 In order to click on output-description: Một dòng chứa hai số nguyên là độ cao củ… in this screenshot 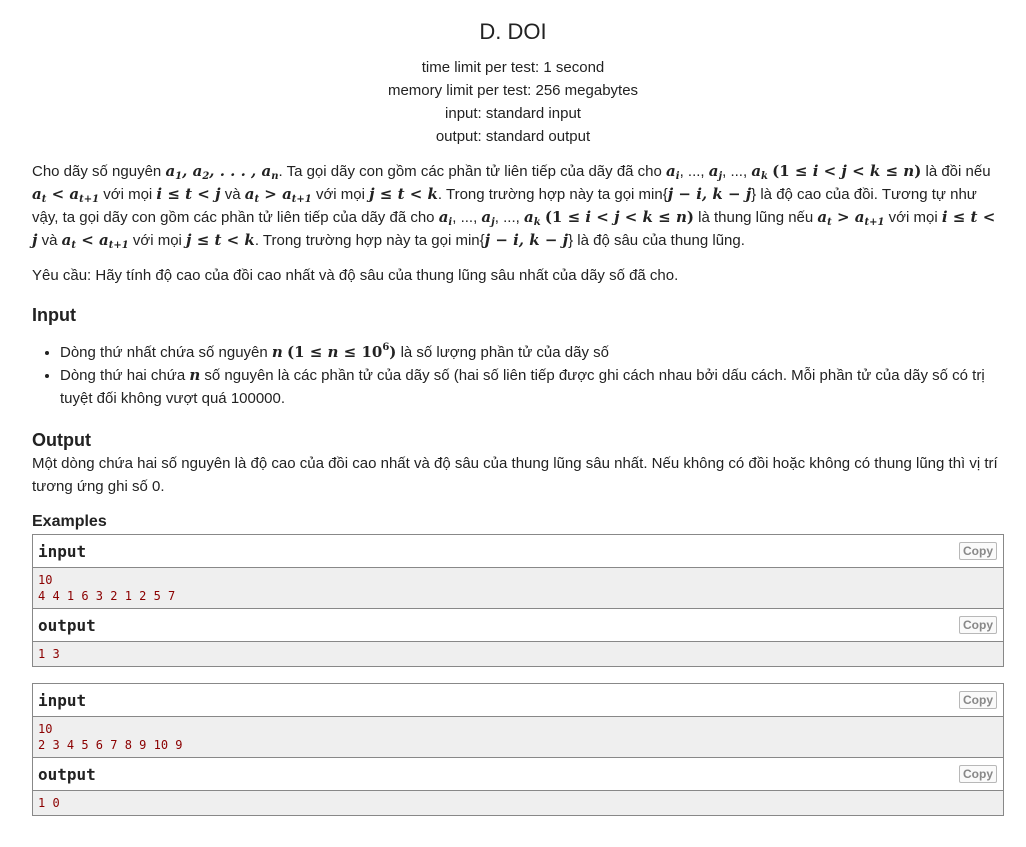, I will do `click(515, 475)`.